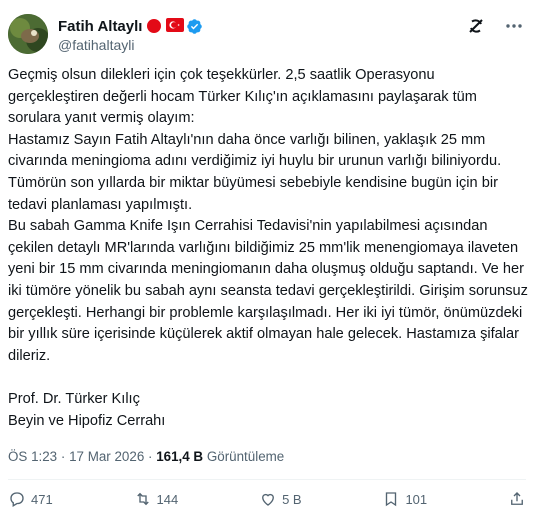 Image resolution: width=534 pixels, height=514 pixels. What do you see at coordinates (292, 499) in the screenshot?
I see `like-count: 5 B` at bounding box center [292, 499].